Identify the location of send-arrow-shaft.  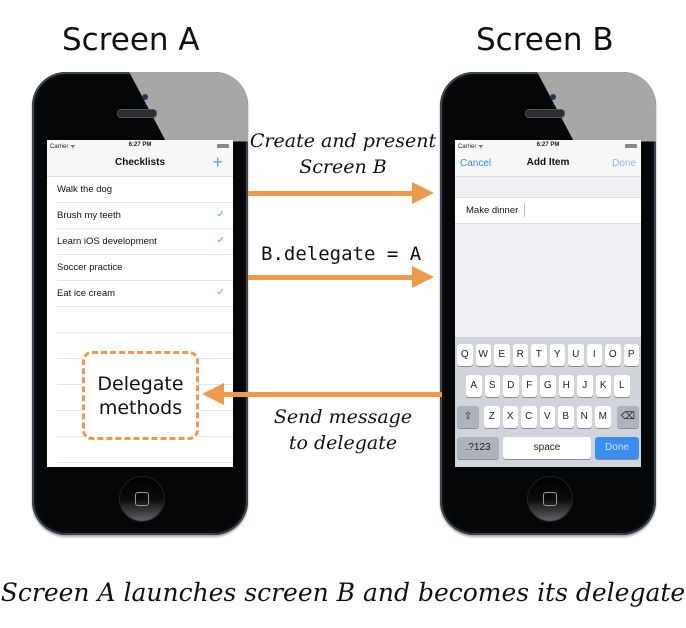
(331, 394).